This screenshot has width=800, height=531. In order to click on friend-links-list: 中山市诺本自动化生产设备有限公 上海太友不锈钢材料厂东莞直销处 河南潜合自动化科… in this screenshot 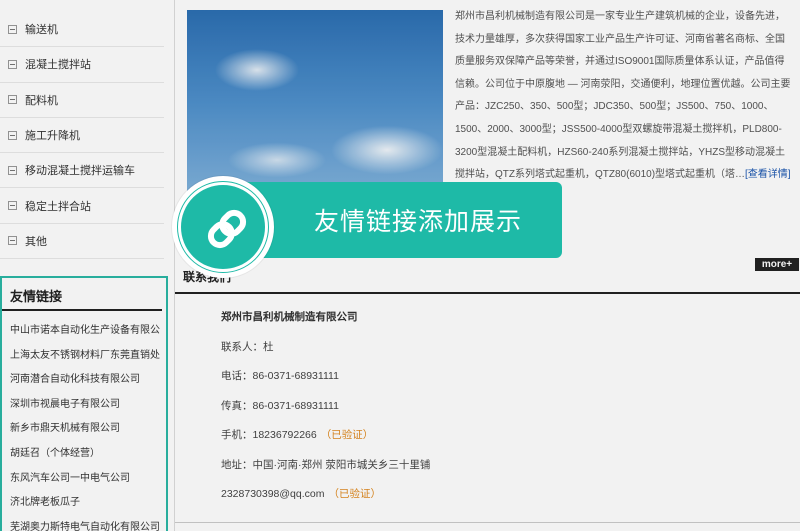, I will do `click(84, 421)`.